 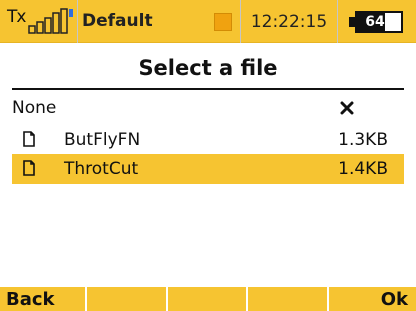 What do you see at coordinates (101, 169) in the screenshot?
I see `file-name: ThrotCut` at bounding box center [101, 169].